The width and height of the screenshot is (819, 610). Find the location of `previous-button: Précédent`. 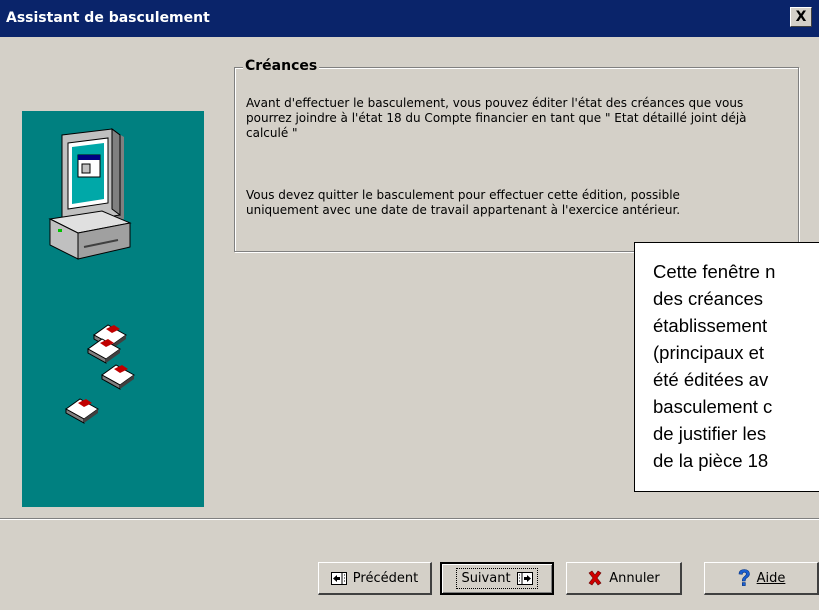

previous-button: Précédent is located at coordinates (375, 578).